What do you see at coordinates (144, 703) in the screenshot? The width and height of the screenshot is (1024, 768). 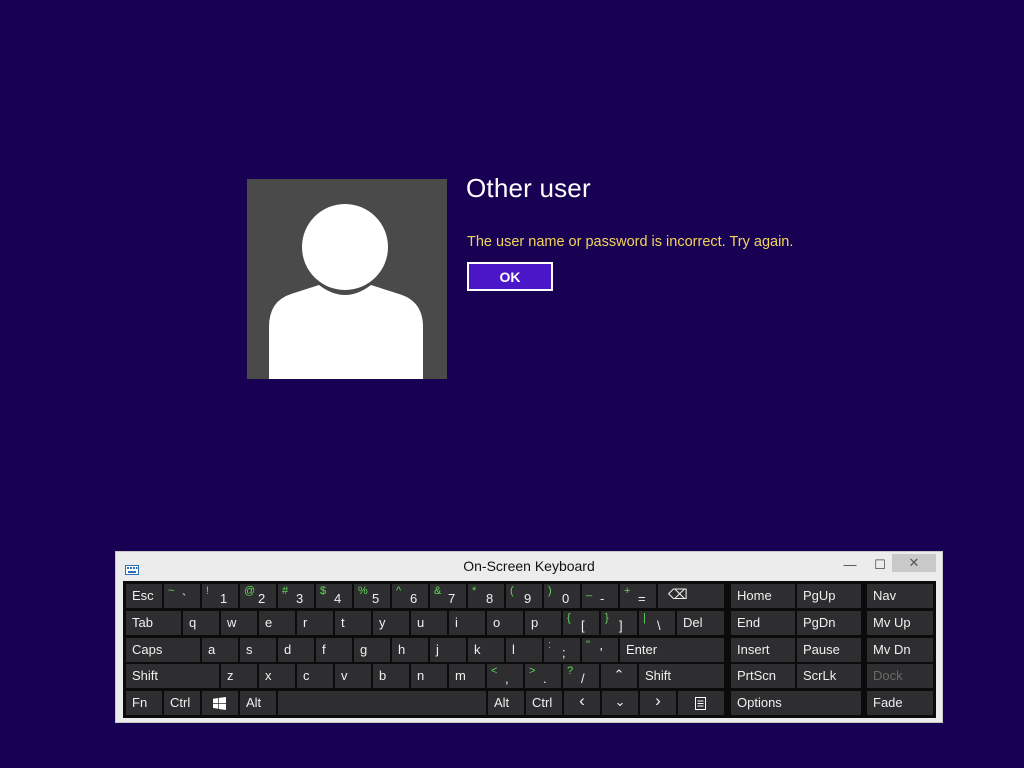 I see `key-fn: Fn` at bounding box center [144, 703].